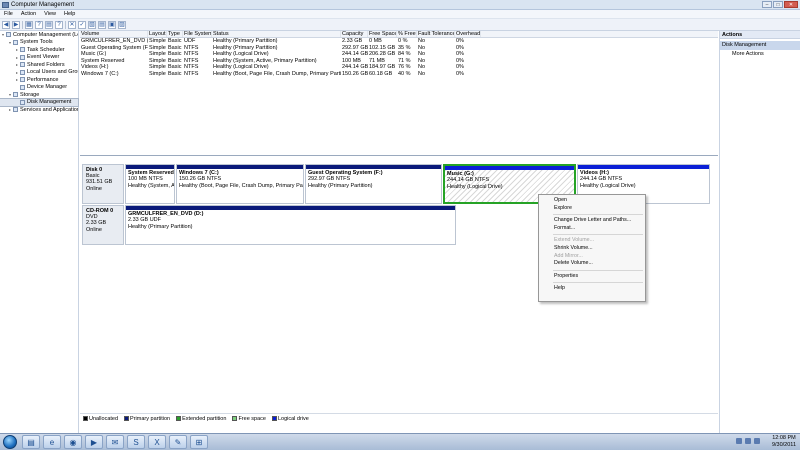 This screenshot has height=450, width=800. Describe the element at coordinates (127, 418) in the screenshot. I see `legend-swatch` at that location.